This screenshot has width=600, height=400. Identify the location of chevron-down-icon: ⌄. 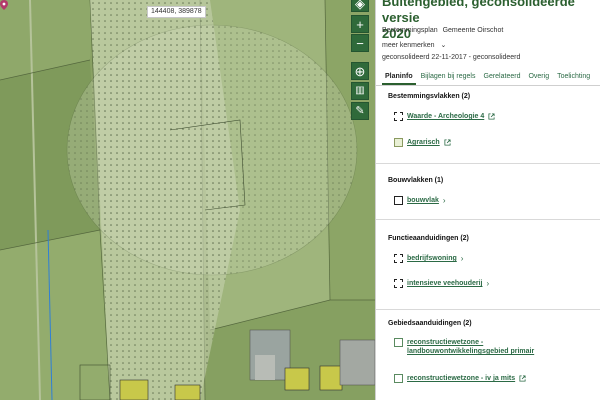
(443, 45).